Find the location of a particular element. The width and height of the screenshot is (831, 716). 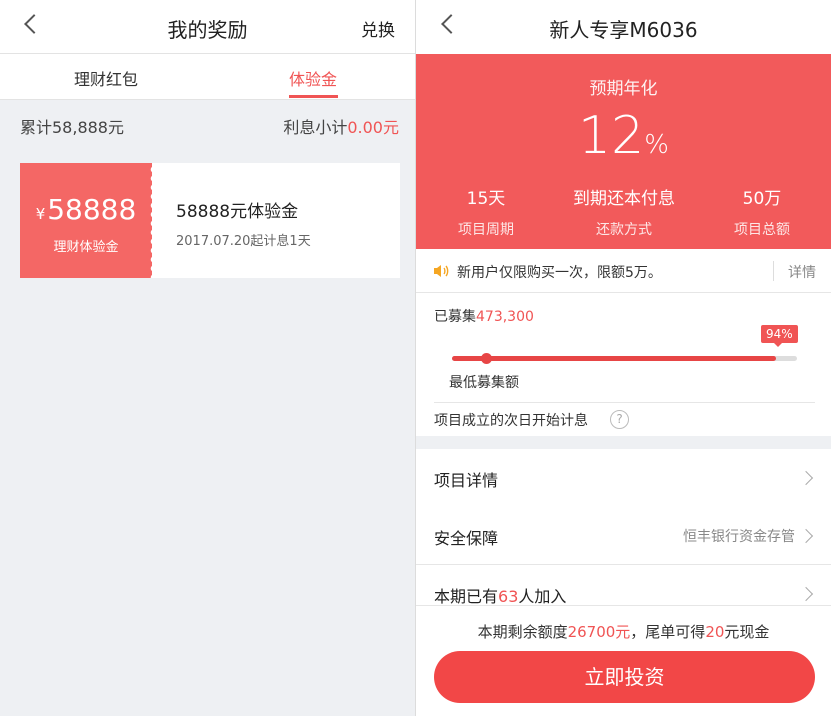

progress-track is located at coordinates (624, 358).